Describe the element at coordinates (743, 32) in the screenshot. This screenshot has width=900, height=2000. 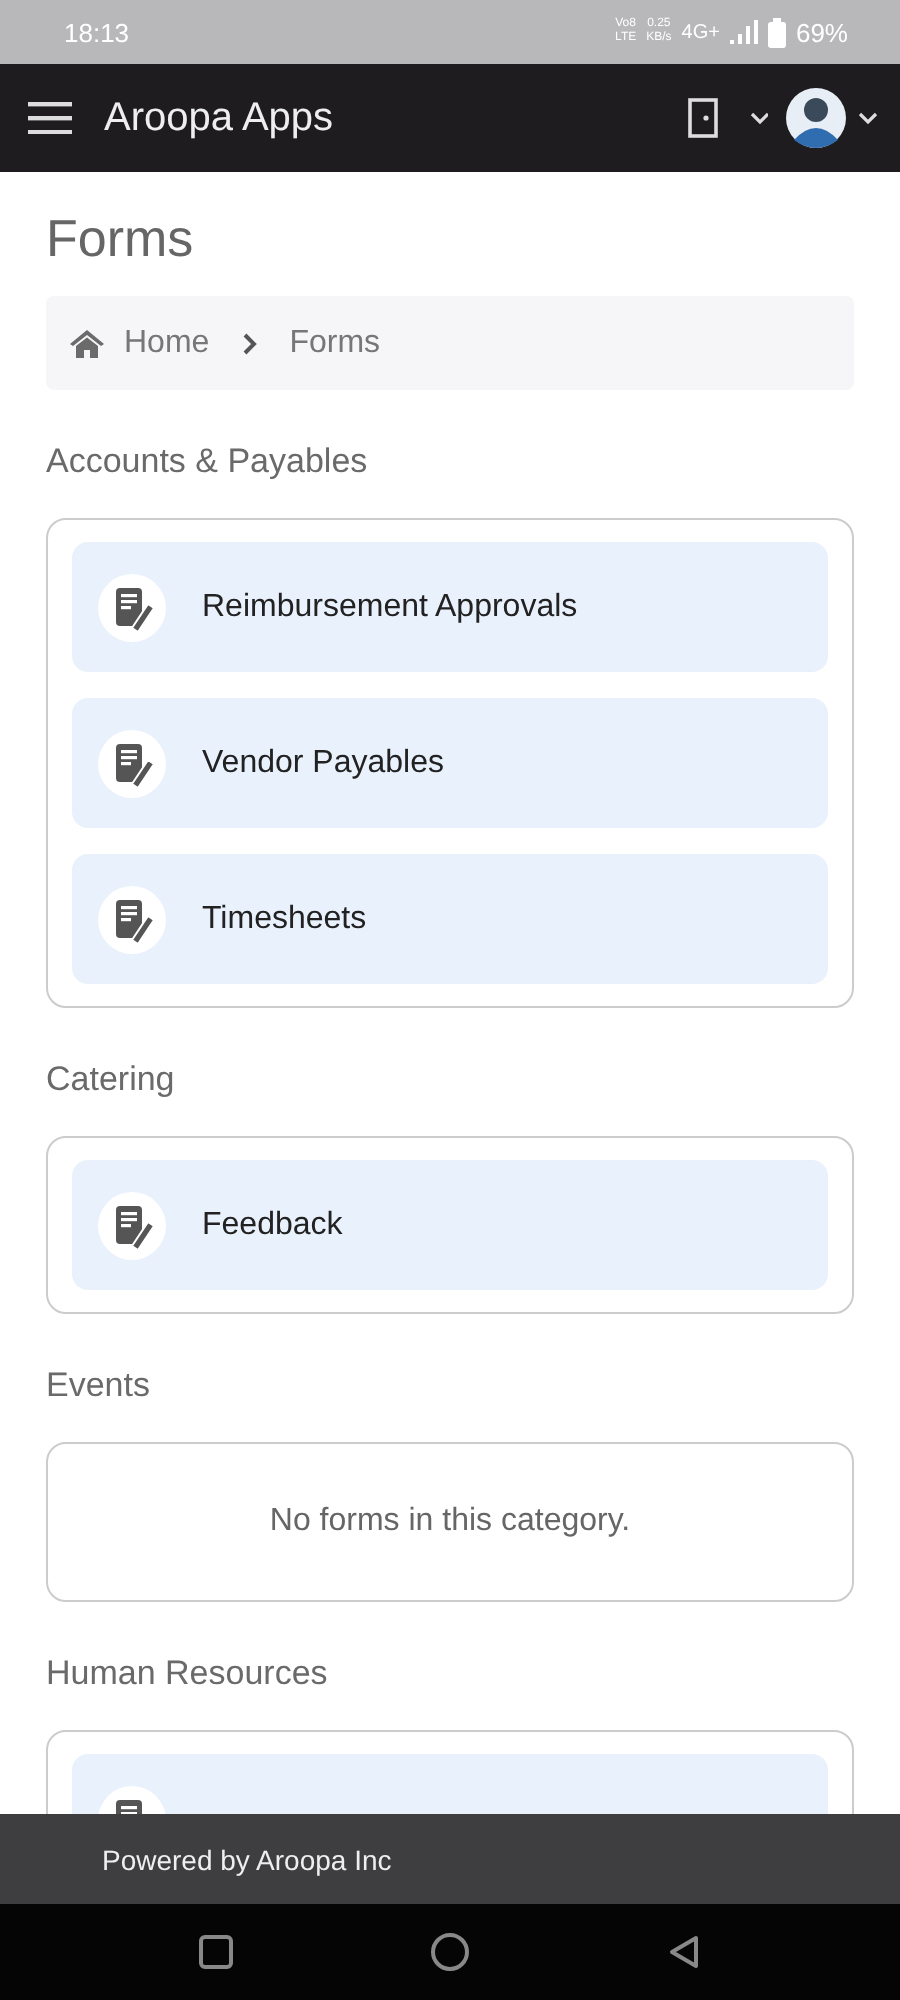
I see `signal-icon` at that location.